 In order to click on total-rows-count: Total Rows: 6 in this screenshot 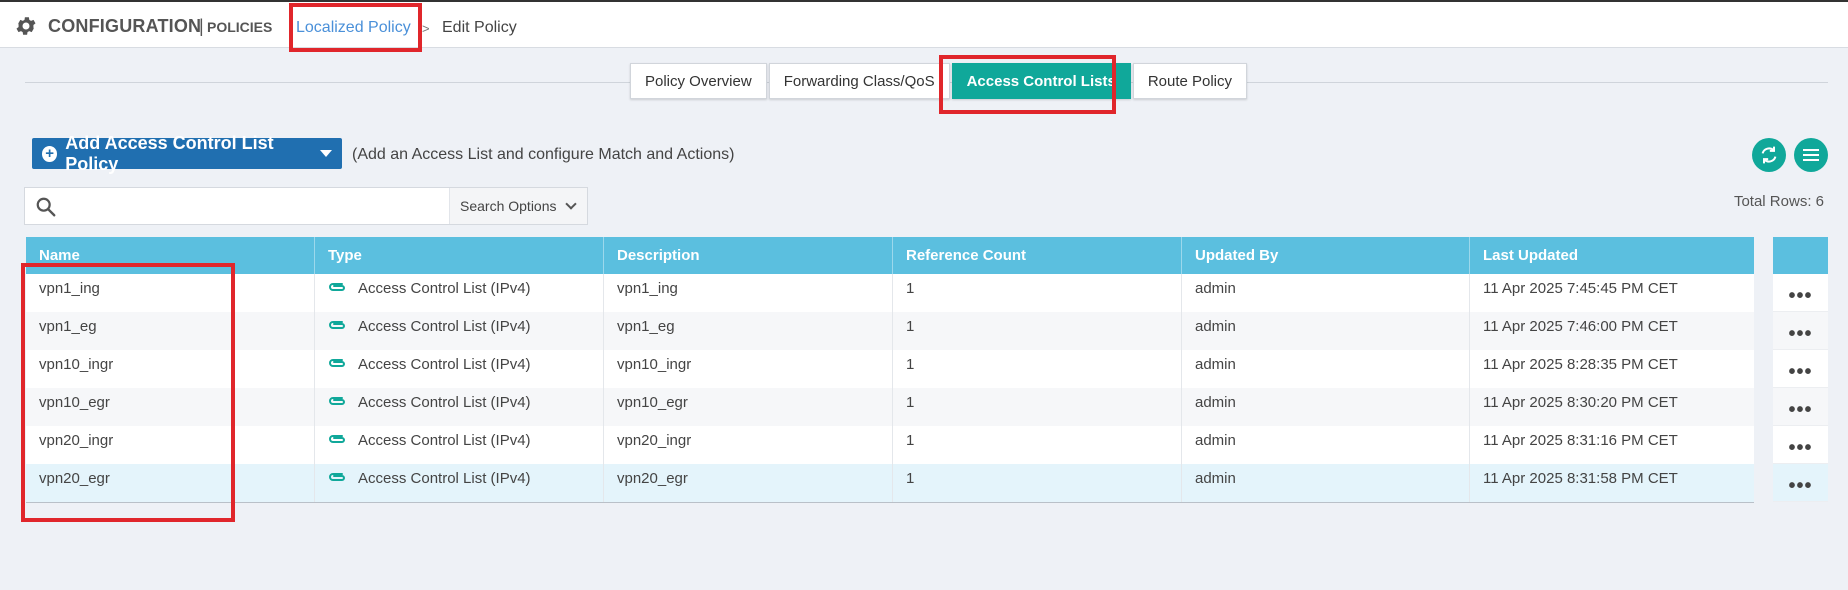, I will do `click(1778, 201)`.